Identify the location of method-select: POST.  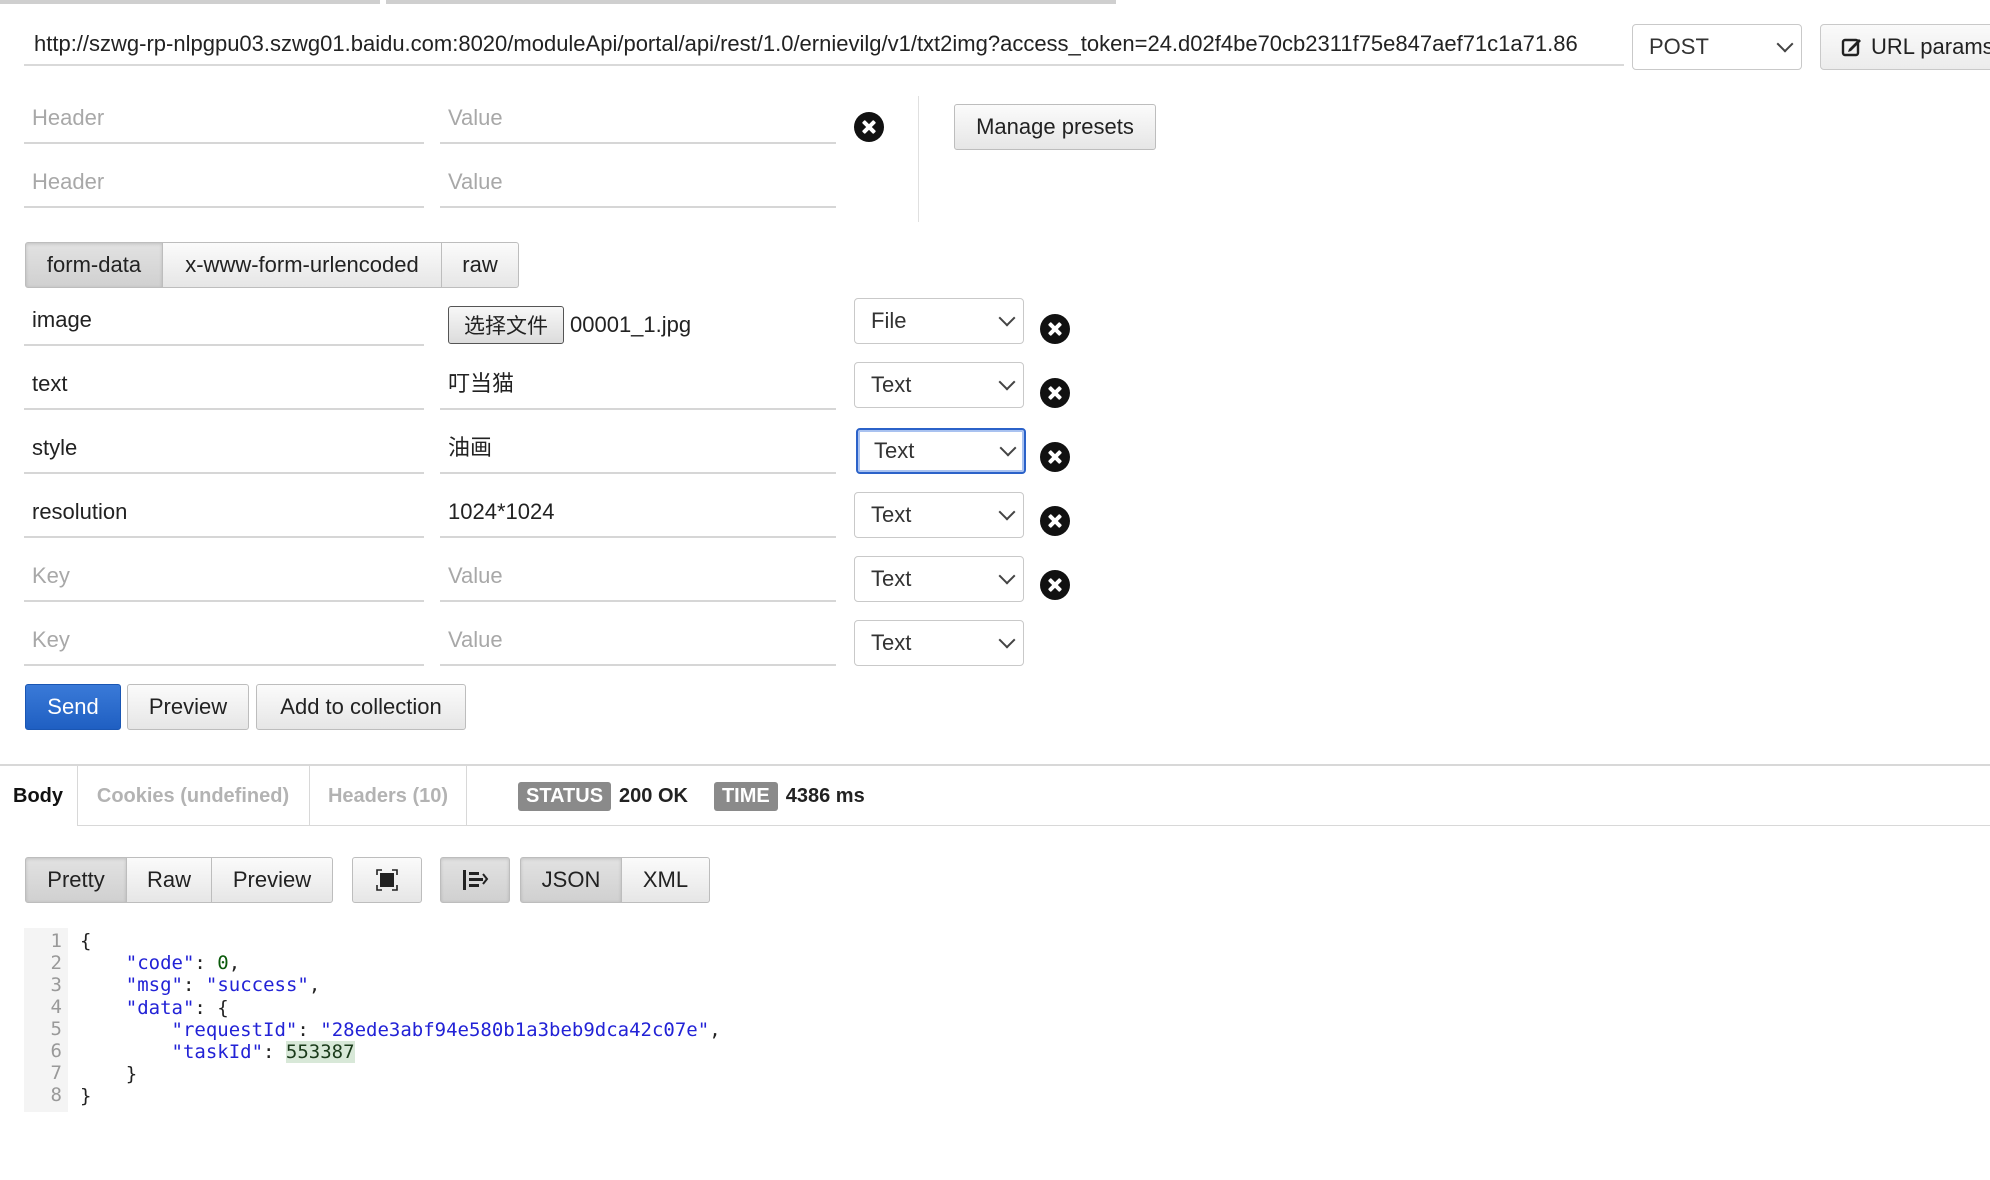
(1717, 47).